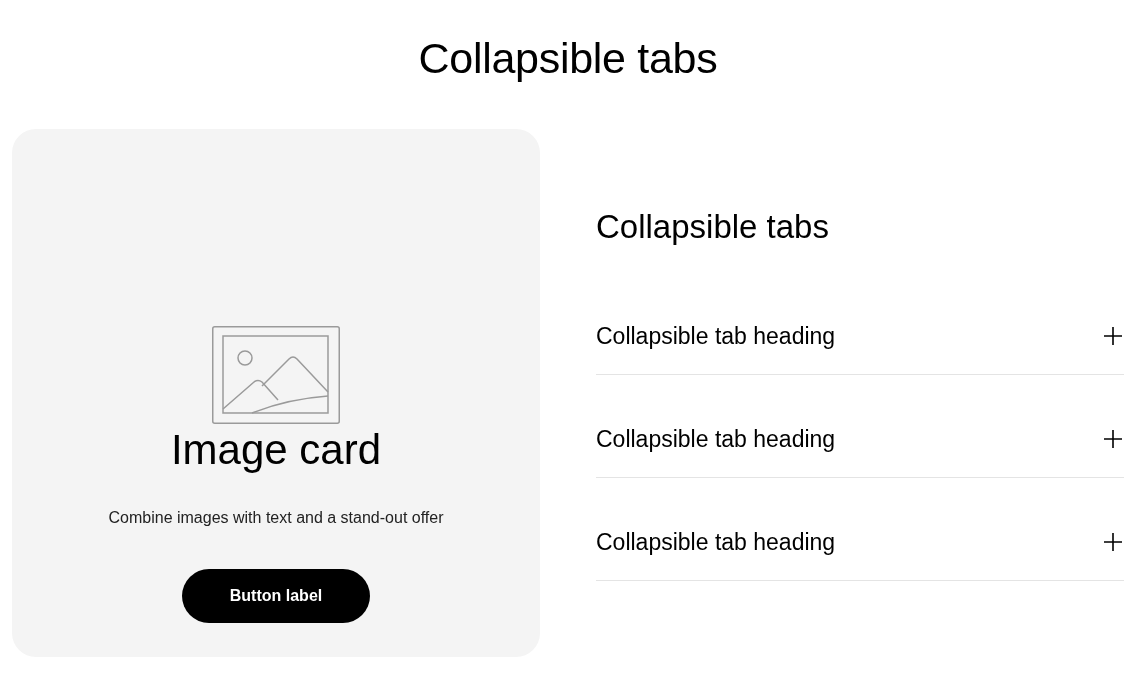 This screenshot has height=690, width=1139. I want to click on page-title: Collapsible tabs, so click(568, 58).